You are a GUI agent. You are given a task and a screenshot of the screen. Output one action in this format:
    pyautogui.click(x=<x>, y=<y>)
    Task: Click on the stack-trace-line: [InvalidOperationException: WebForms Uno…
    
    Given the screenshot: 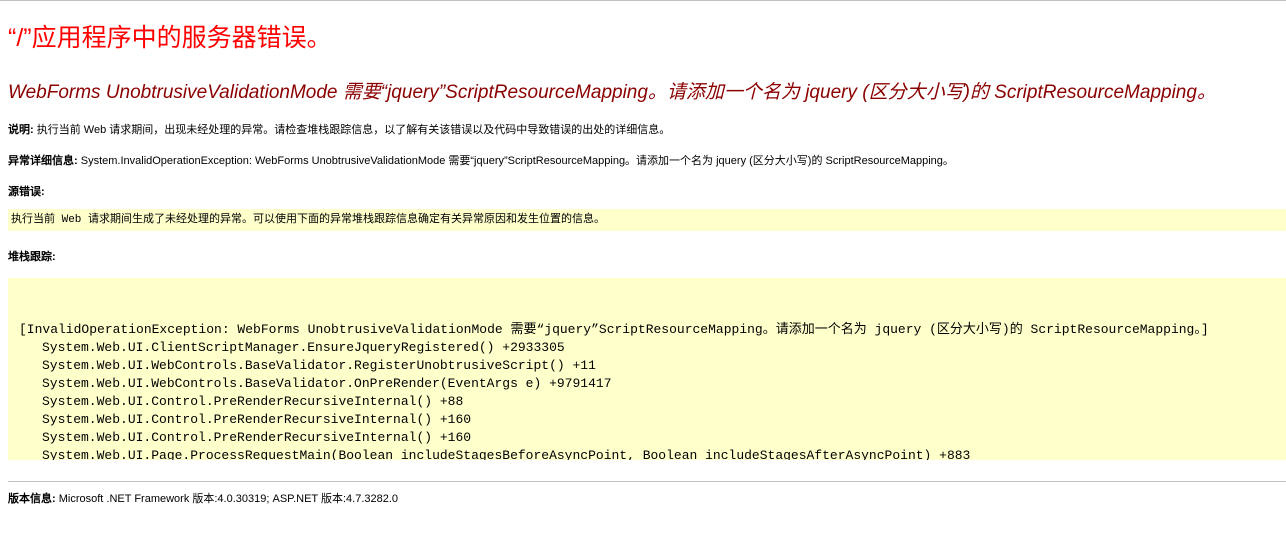 What is the action you would take?
    pyautogui.click(x=614, y=329)
    